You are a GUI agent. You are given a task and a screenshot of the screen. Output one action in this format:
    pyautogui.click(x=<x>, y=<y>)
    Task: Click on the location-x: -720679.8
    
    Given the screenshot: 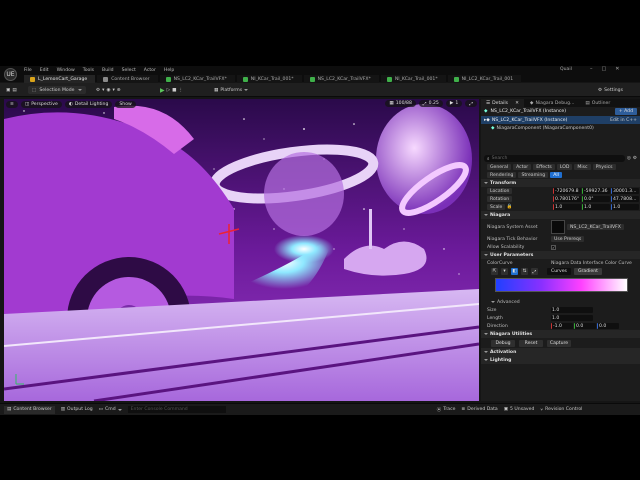 What is the action you would take?
    pyautogui.click(x=567, y=191)
    